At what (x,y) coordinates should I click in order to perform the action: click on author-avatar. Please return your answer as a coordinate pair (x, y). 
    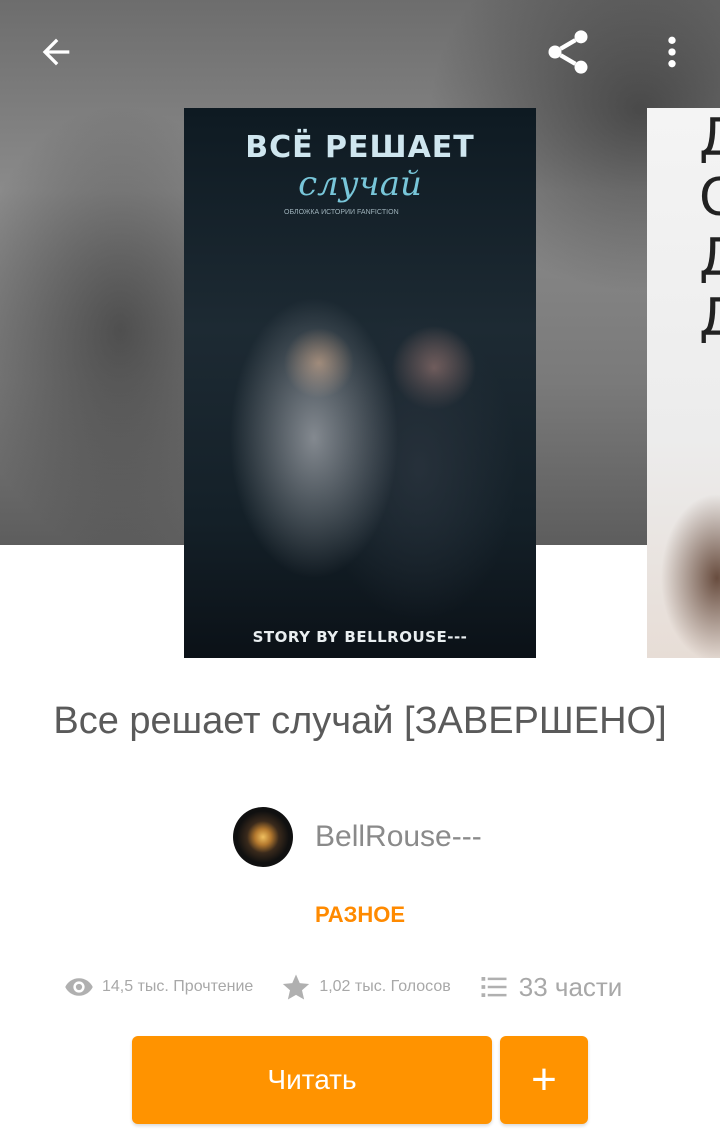
    Looking at the image, I should click on (263, 837).